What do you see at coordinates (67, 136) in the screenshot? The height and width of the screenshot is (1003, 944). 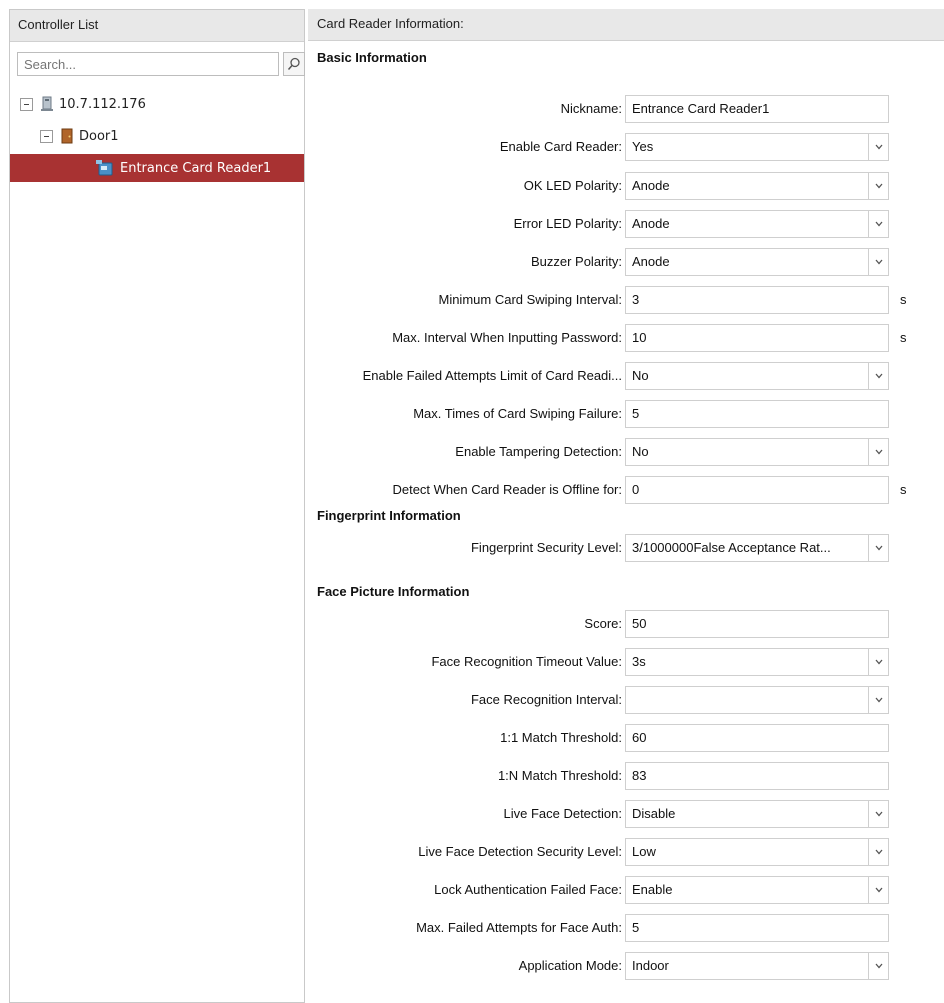 I see `door-icon` at bounding box center [67, 136].